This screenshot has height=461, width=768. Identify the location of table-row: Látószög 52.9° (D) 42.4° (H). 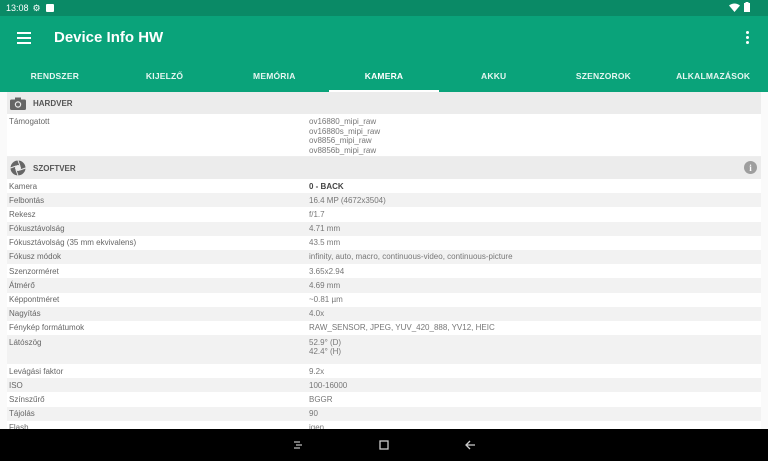
(384, 350).